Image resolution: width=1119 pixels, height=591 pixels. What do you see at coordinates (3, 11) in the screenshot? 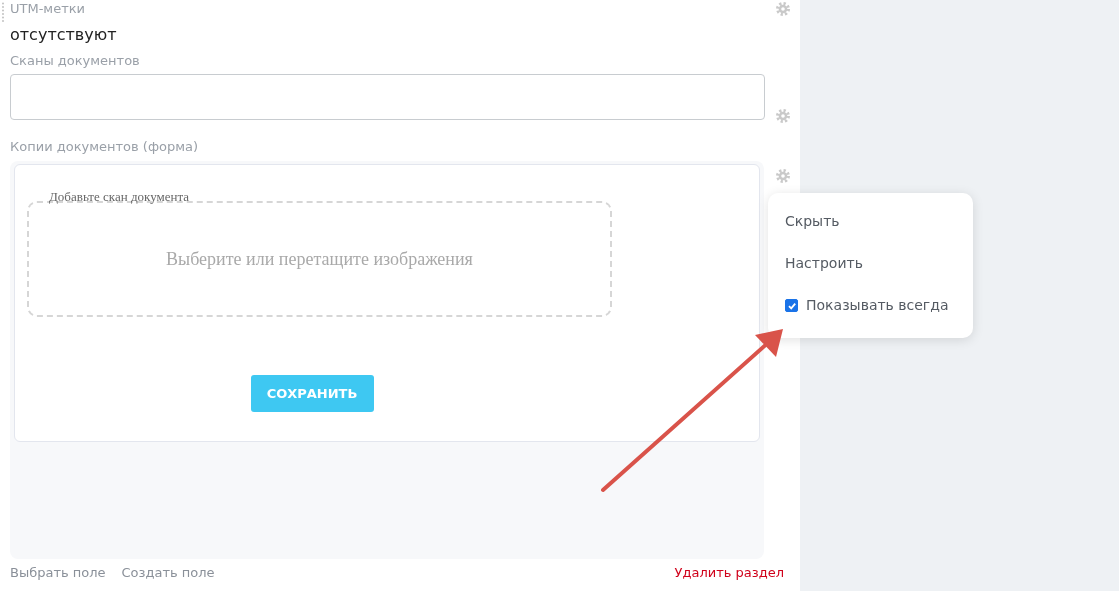
I see `drag-handle-icon` at bounding box center [3, 11].